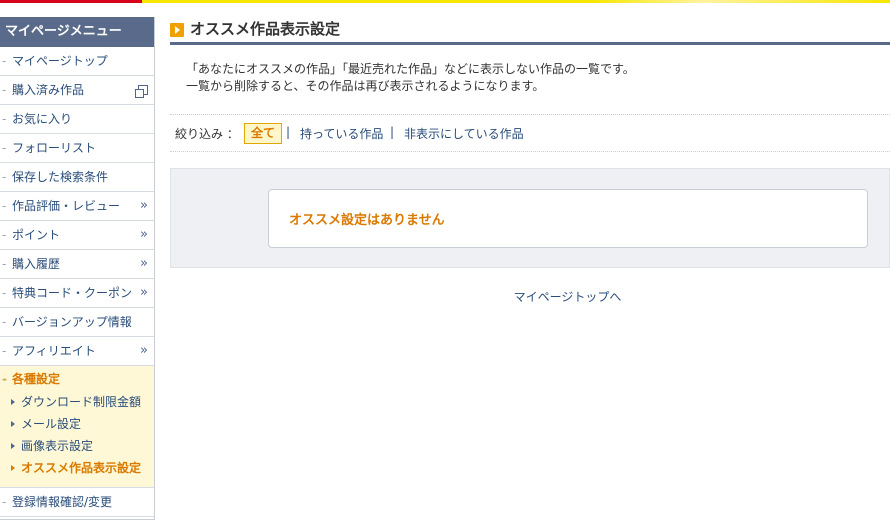 The width and height of the screenshot is (890, 522). Describe the element at coordinates (36, 264) in the screenshot. I see `sidebar-item-label: 購入履歴` at that location.